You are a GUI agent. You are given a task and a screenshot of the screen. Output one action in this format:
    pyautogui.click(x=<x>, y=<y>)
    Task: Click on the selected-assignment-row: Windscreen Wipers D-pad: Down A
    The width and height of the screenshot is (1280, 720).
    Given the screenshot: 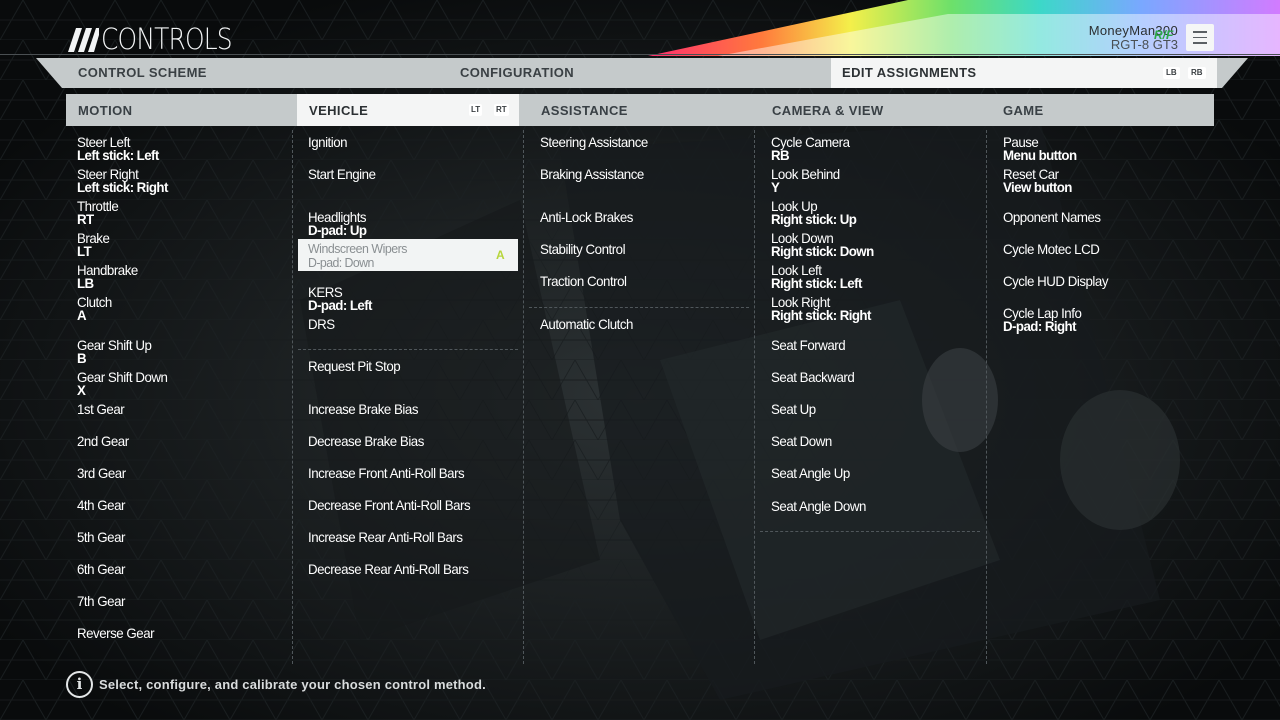 What is the action you would take?
    pyautogui.click(x=408, y=255)
    